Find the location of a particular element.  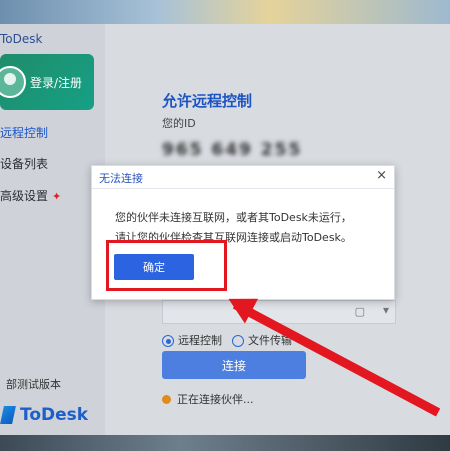

dialog-header: 无法连接 × is located at coordinates (243, 177).